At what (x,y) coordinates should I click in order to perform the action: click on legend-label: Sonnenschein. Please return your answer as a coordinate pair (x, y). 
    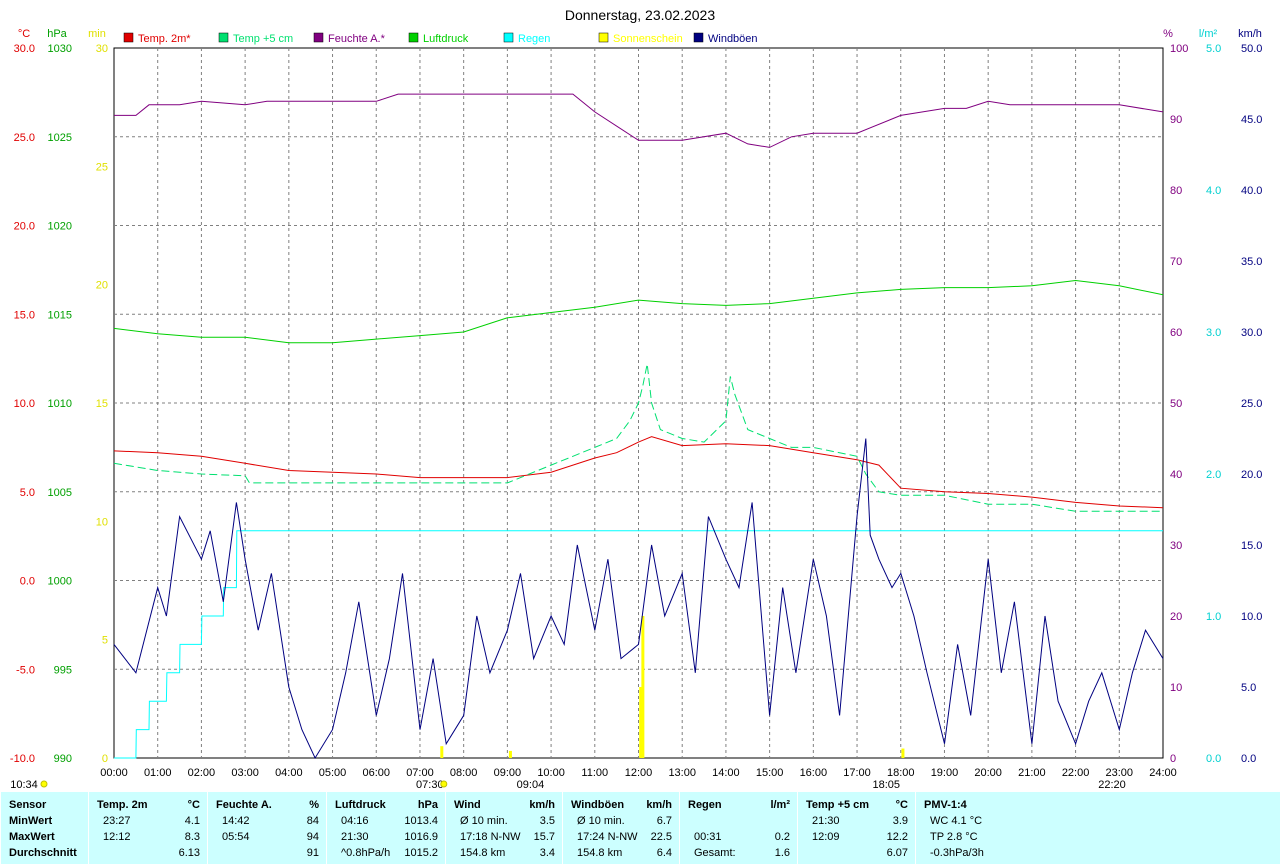
    Looking at the image, I should click on (648, 39).